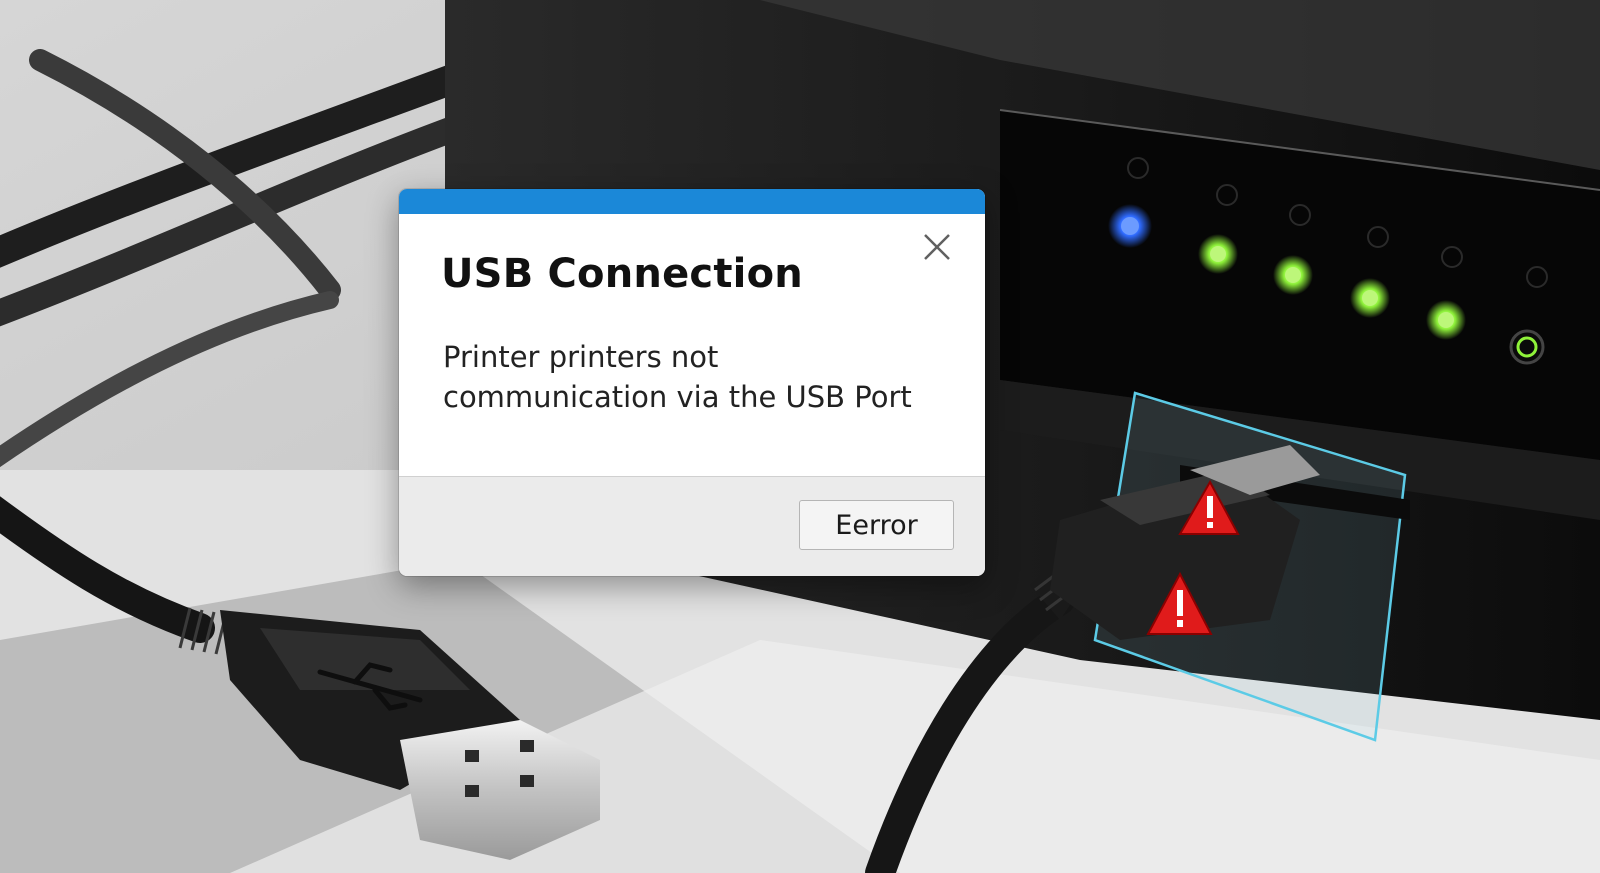  What do you see at coordinates (876, 525) in the screenshot?
I see `error-button: Eerror` at bounding box center [876, 525].